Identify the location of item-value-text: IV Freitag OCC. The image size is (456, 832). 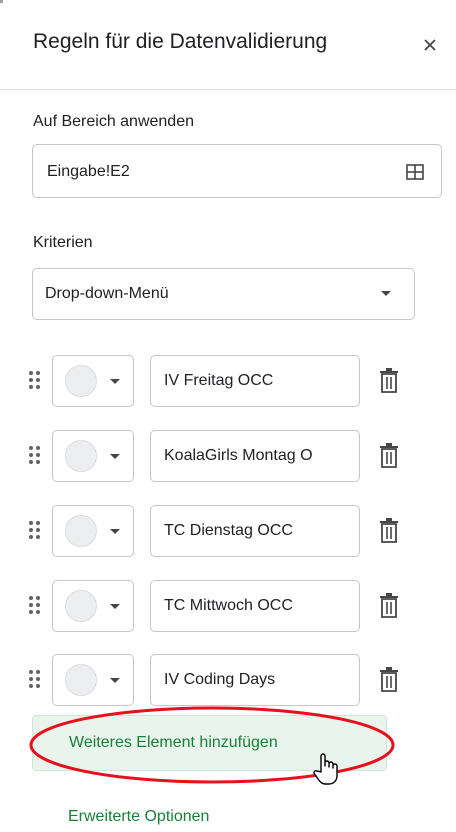
(219, 380).